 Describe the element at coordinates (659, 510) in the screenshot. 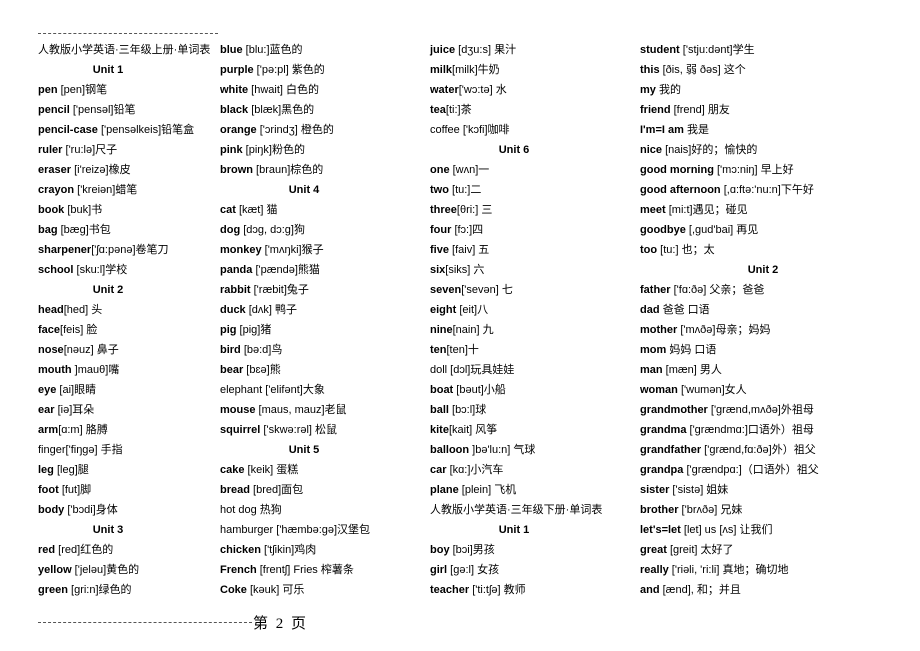

I see `entry-headword: brother` at that location.